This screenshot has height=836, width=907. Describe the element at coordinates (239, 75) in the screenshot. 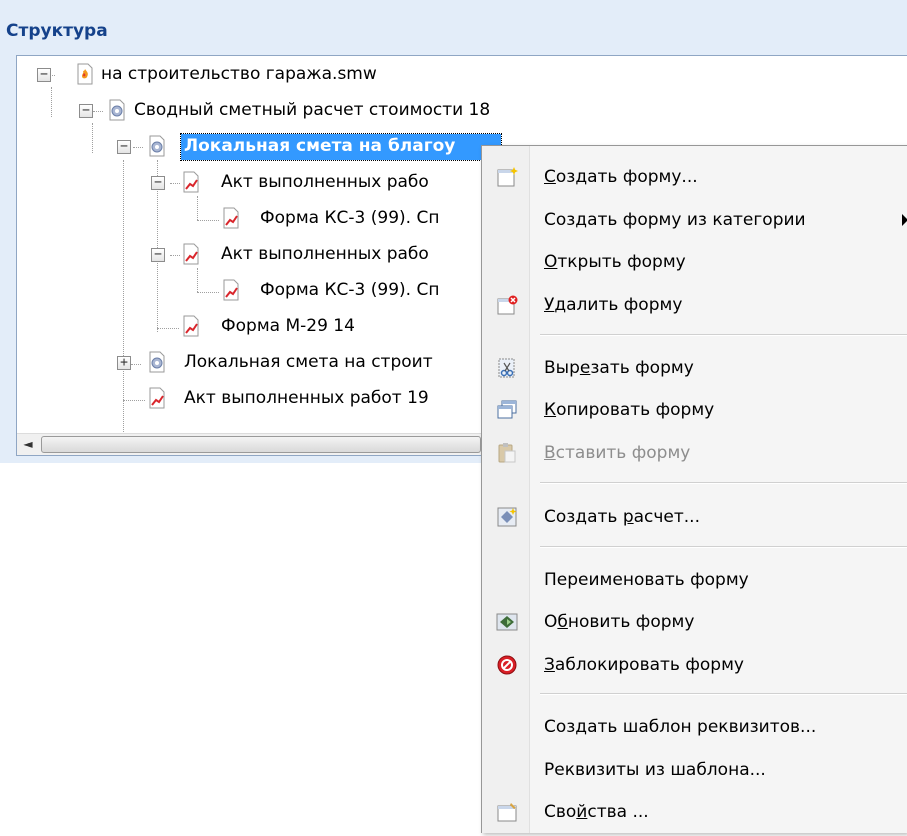

I see `tree-node-label: на строительство гаража.smw` at that location.